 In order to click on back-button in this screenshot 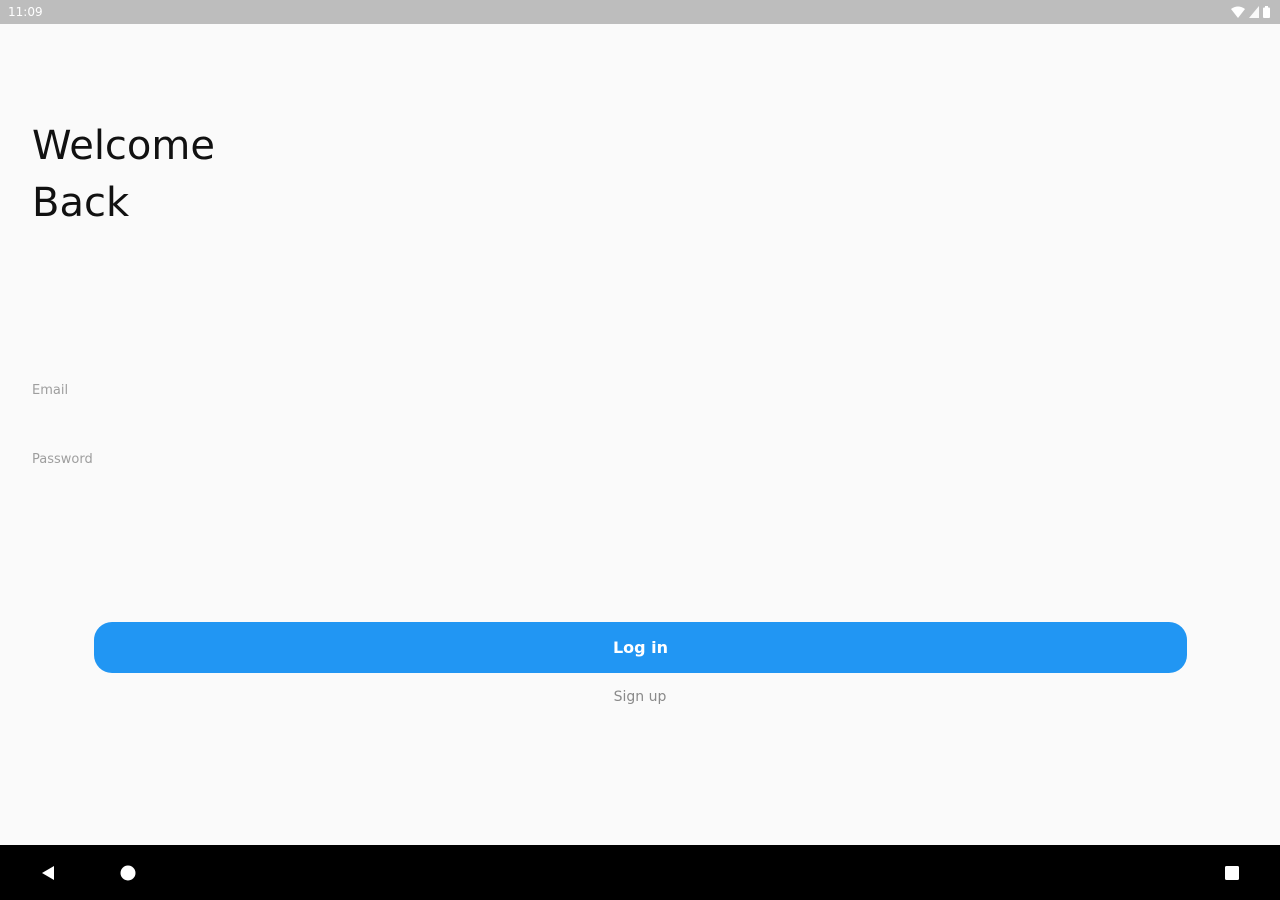, I will do `click(48, 872)`.